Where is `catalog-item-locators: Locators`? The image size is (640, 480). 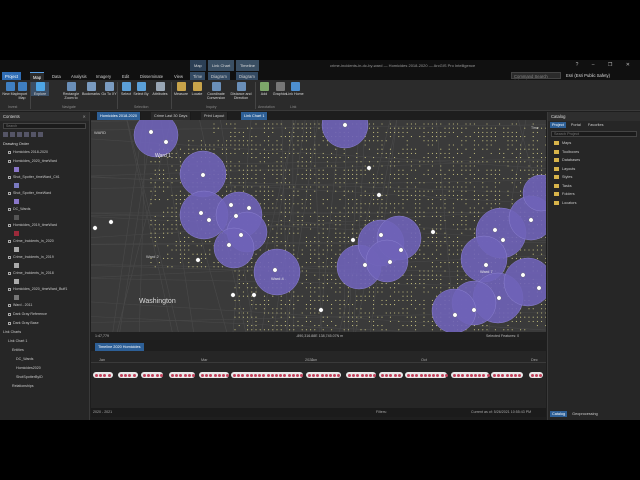
catalog-item-locators: Locators is located at coordinates (594, 203).